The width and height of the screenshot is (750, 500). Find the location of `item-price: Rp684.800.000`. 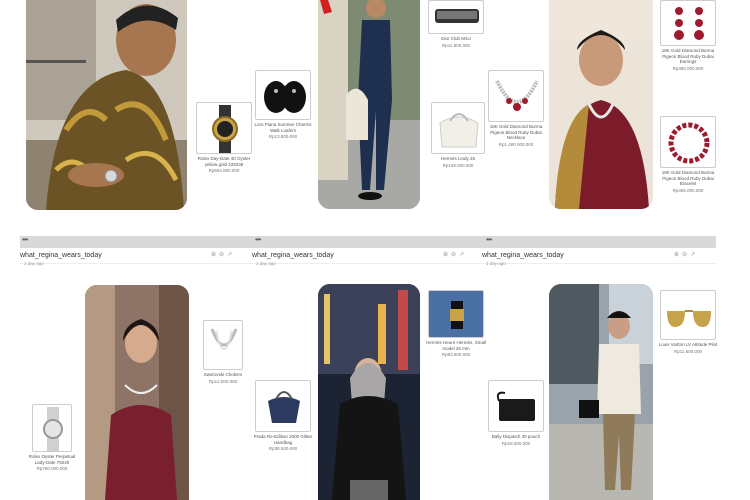

item-price: Rp684.800.000 is located at coordinates (224, 170).